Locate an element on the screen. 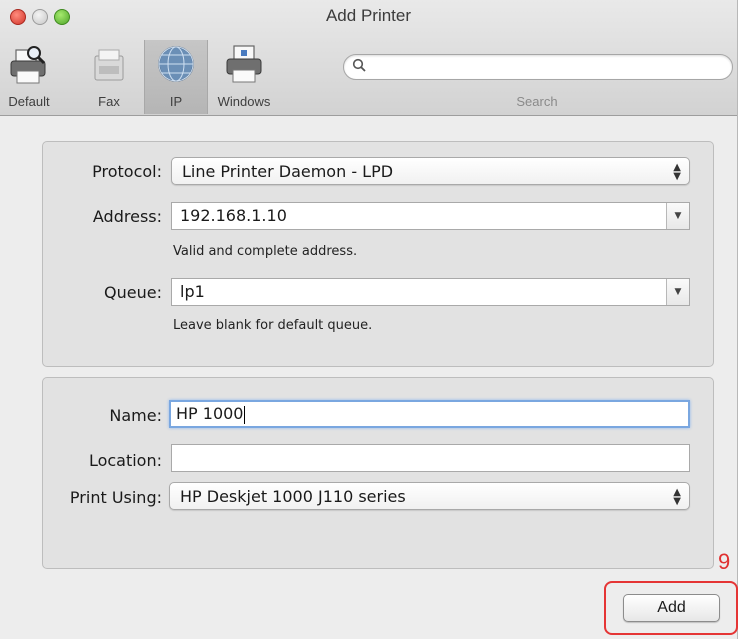 The width and height of the screenshot is (741, 639). search-icon is located at coordinates (359, 65).